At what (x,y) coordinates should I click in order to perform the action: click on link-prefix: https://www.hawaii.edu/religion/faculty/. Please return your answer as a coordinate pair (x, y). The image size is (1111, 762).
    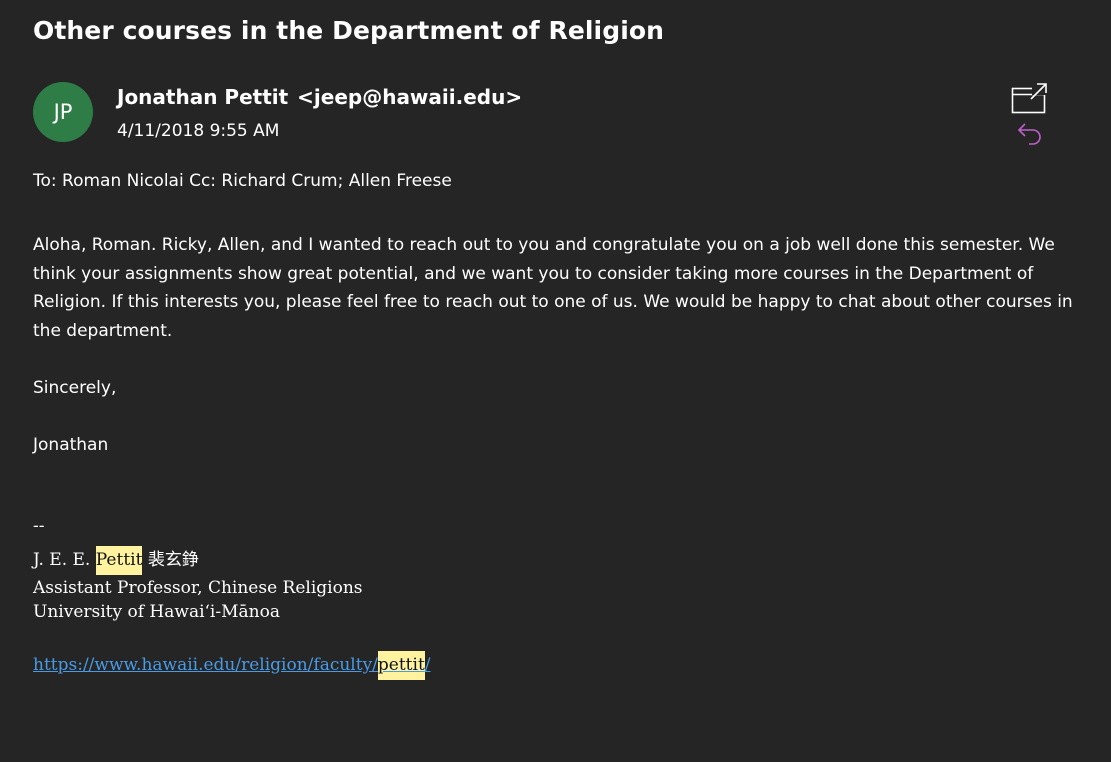
    Looking at the image, I should click on (205, 665).